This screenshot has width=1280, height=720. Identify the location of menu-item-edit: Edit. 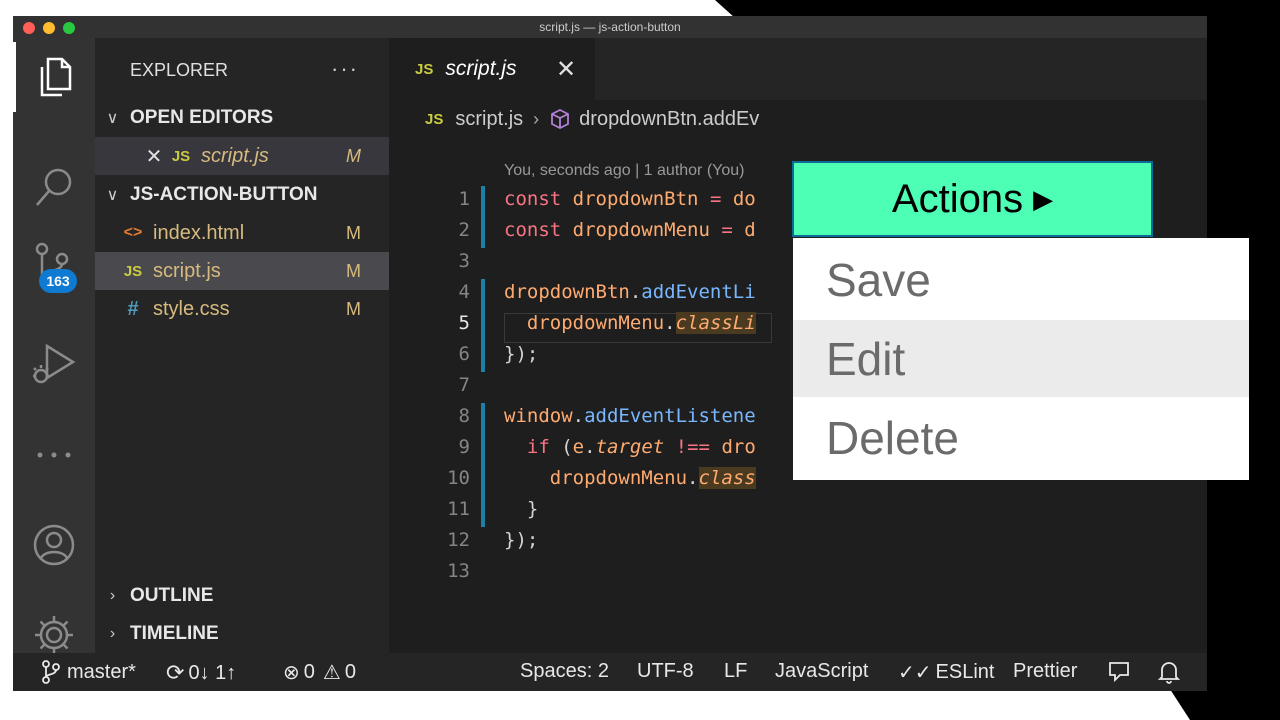
(1021, 358).